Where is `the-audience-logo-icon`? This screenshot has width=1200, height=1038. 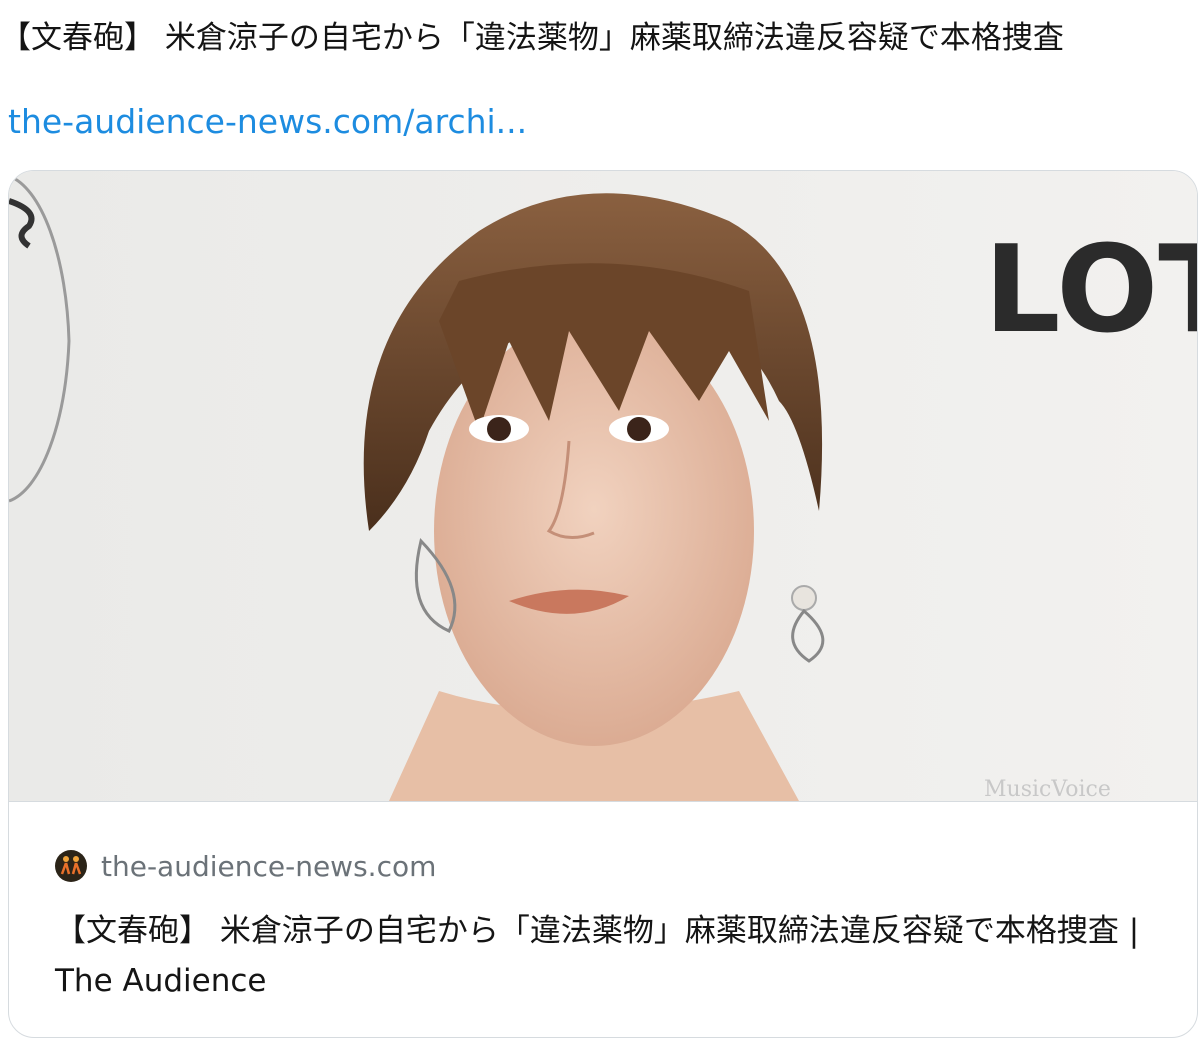 the-audience-logo-icon is located at coordinates (71, 866).